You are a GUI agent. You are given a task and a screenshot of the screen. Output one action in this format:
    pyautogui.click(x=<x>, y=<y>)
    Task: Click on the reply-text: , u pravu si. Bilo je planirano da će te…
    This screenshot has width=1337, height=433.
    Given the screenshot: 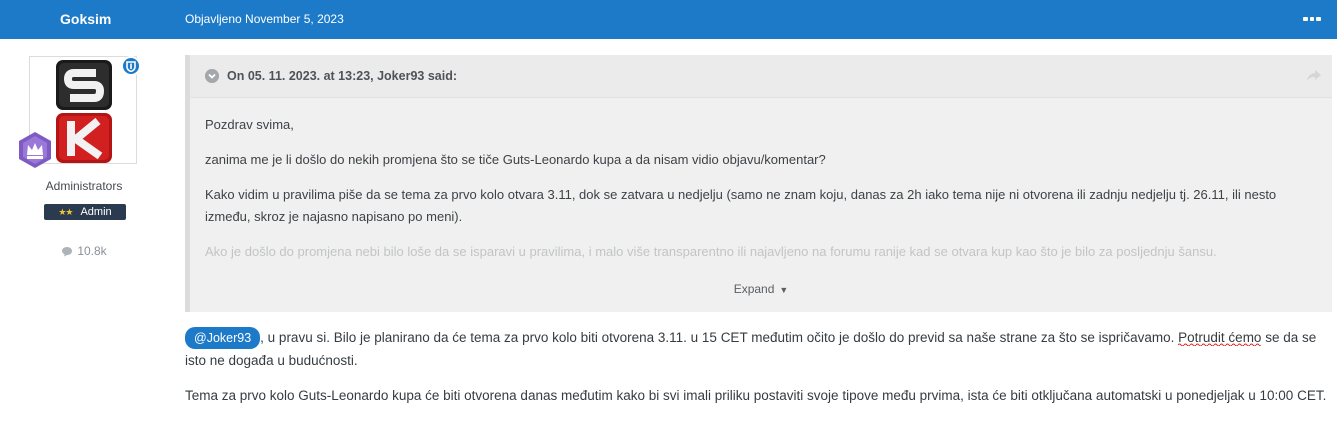 What is the action you would take?
    pyautogui.click(x=719, y=337)
    